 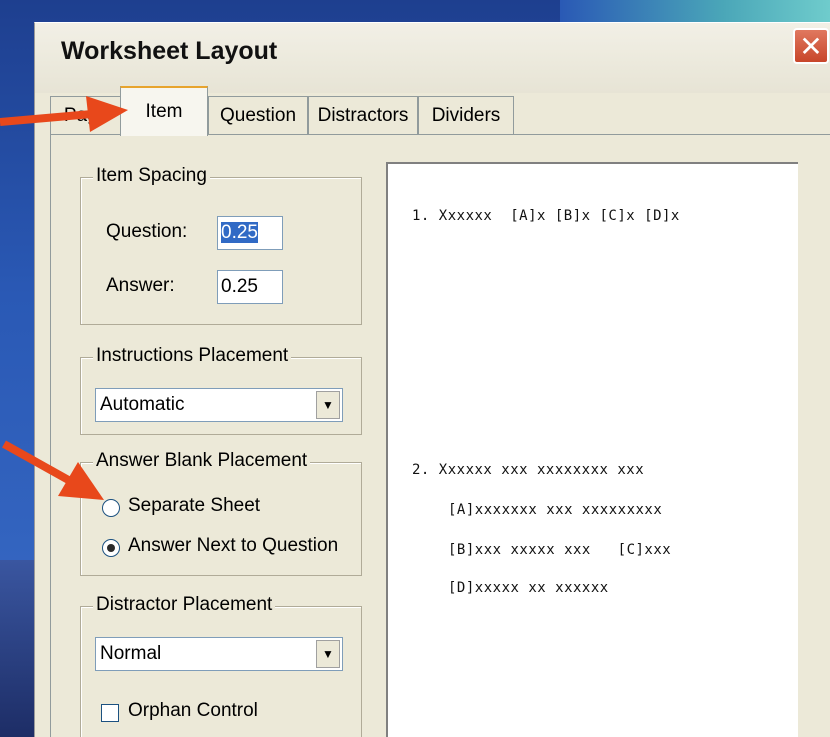 I want to click on callout-arrows, so click(x=64, y=298).